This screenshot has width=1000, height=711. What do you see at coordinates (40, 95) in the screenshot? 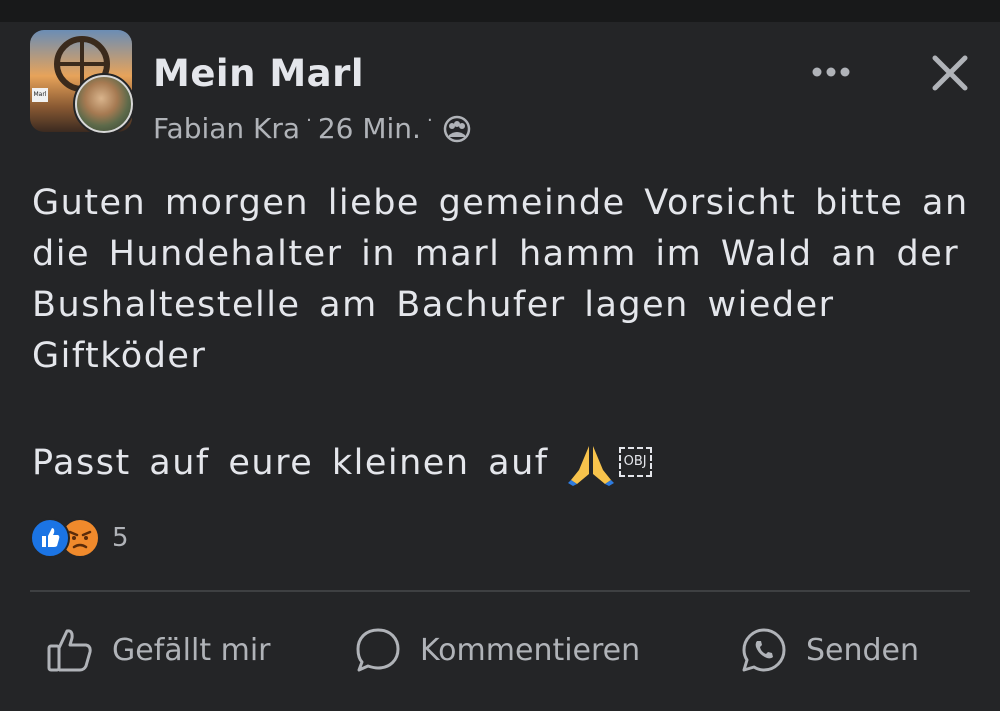
I see `group-avatar-sign: Marl` at bounding box center [40, 95].